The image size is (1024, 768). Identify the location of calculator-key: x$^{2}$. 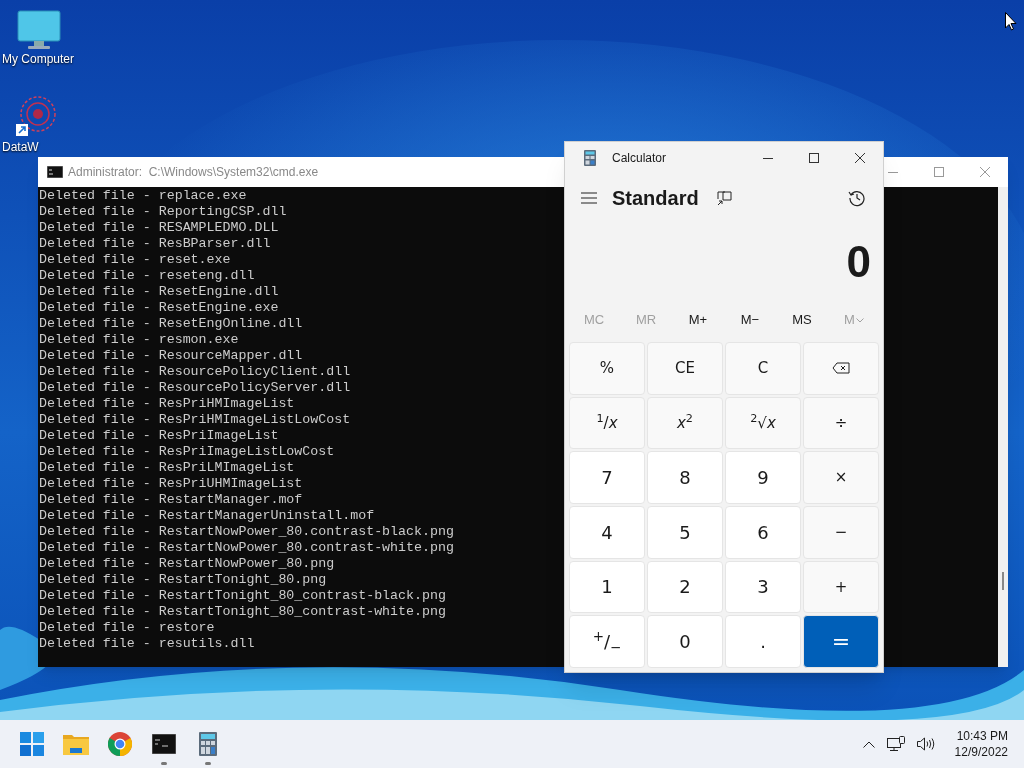
(685, 423).